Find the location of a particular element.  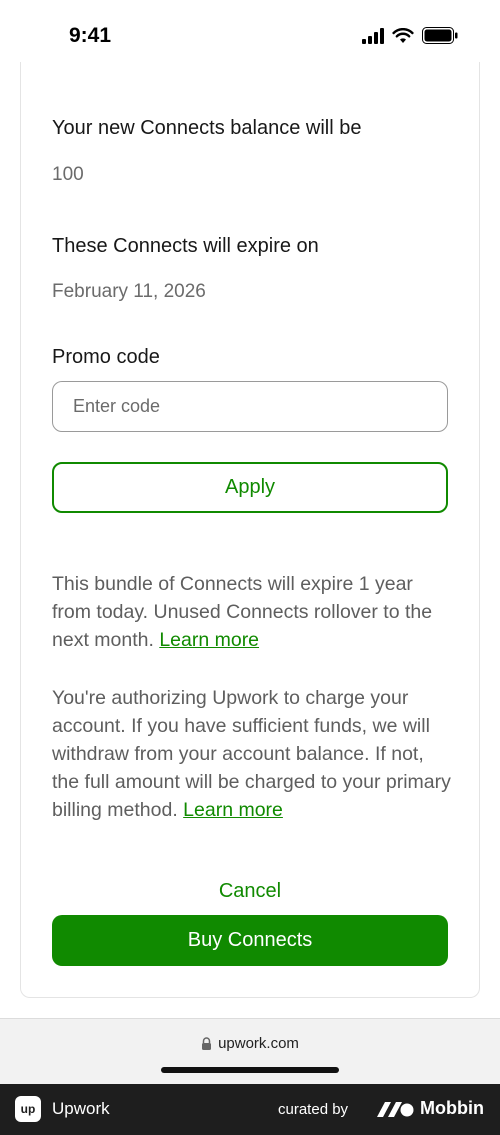

upwork-logo-icon: up is located at coordinates (28, 1109).